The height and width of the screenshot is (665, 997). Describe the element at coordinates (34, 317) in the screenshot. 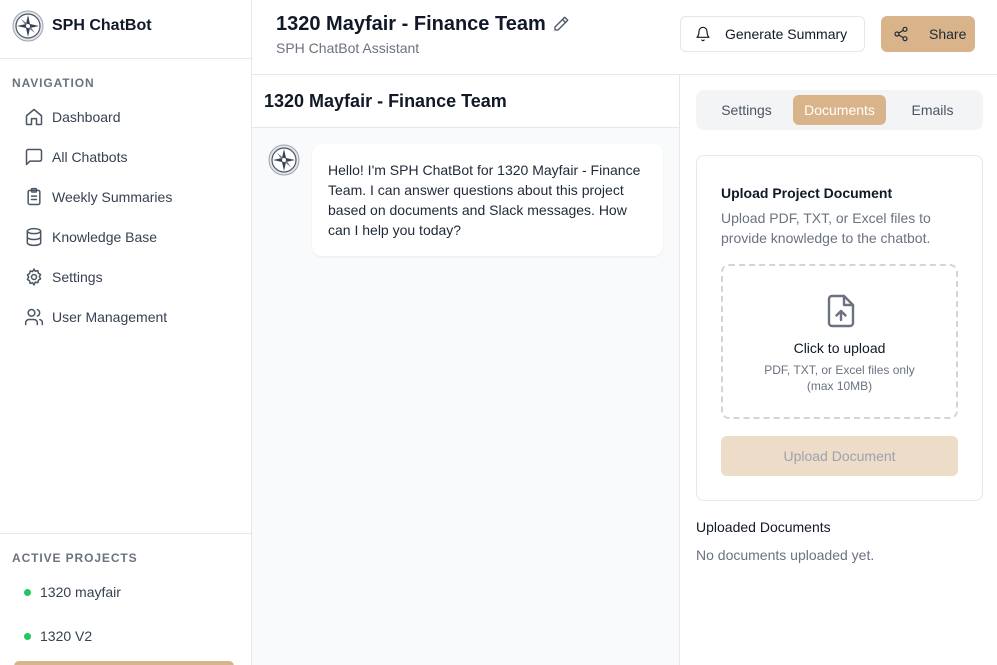

I see `users-icon` at that location.